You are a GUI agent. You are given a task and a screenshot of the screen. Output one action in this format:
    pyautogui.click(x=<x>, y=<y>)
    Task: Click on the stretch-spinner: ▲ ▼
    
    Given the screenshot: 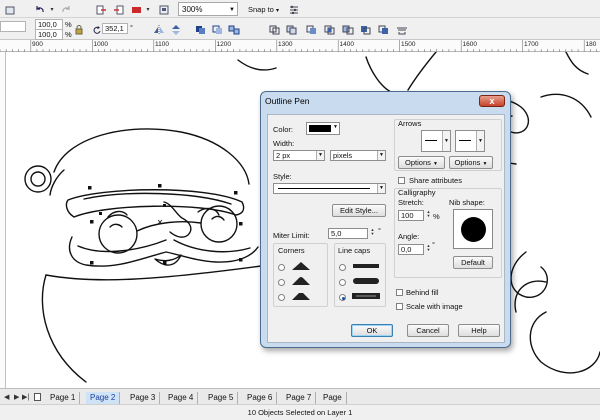 What is the action you would take?
    pyautogui.click(x=428, y=214)
    